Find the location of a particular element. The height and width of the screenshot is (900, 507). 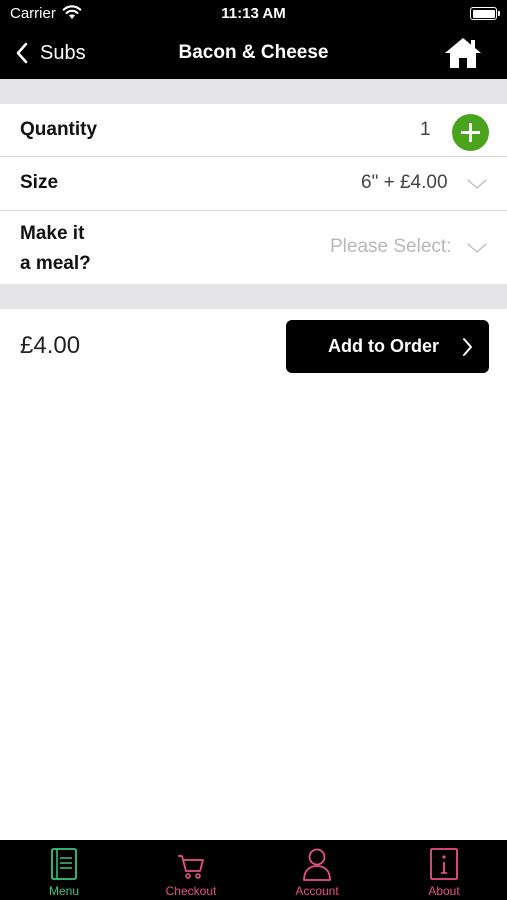

meal-label-line2: a meal? is located at coordinates (55, 263).